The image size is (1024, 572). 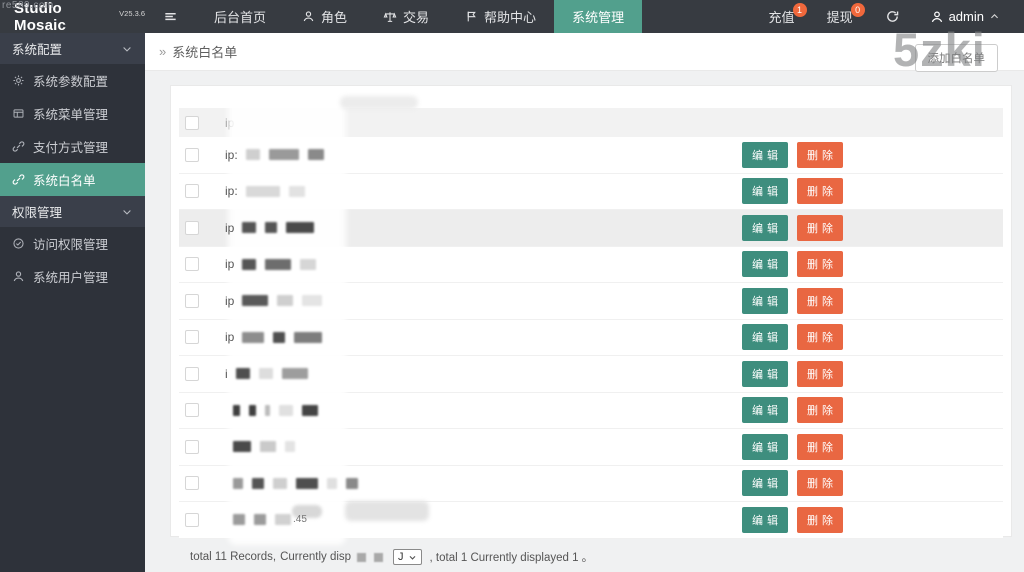 What do you see at coordinates (163, 51) in the screenshot?
I see `breadcrumb-symbol: »` at bounding box center [163, 51].